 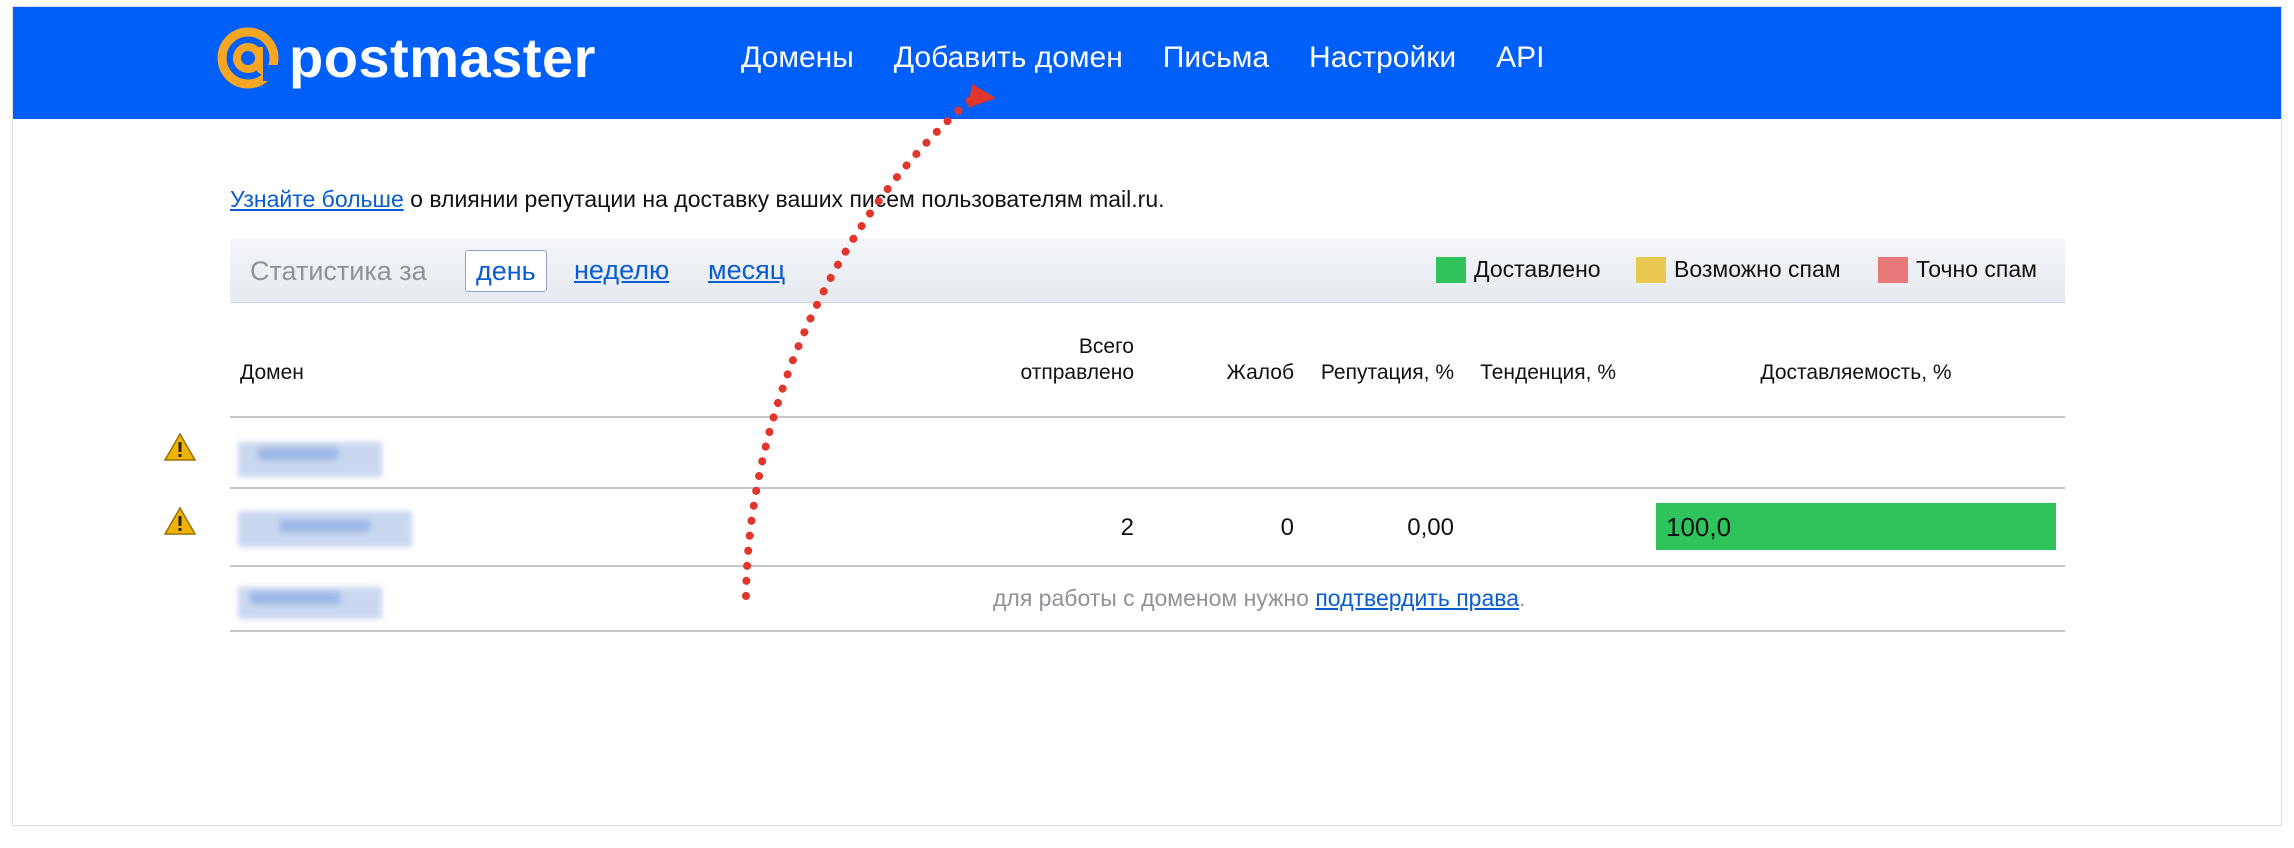 What do you see at coordinates (1260, 372) in the screenshot?
I see `col-complaints: Жалоб` at bounding box center [1260, 372].